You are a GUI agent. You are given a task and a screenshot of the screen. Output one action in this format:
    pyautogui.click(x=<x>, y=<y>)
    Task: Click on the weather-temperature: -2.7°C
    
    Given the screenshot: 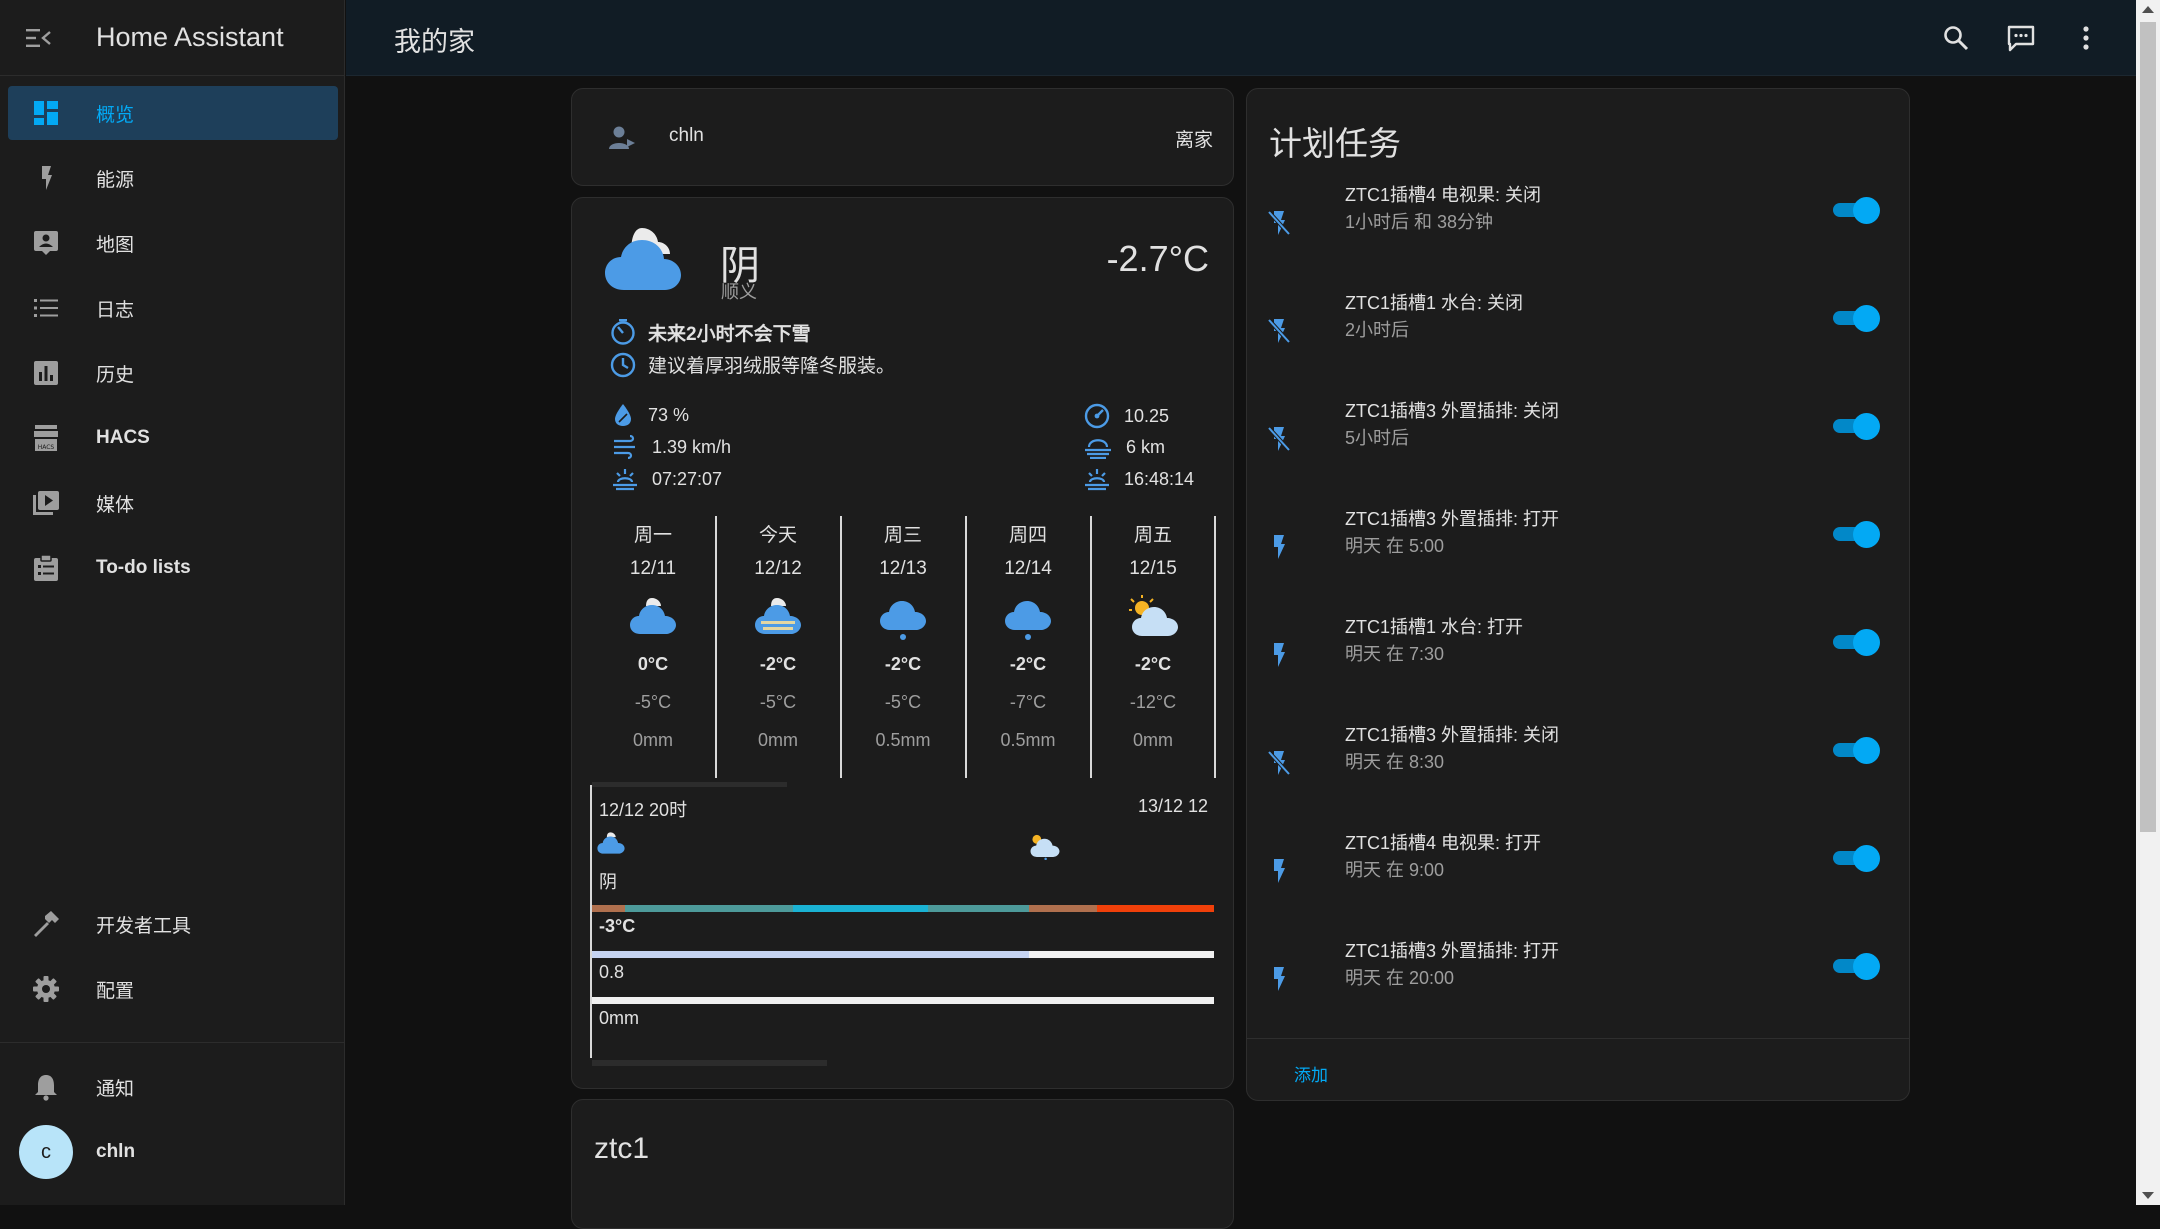 What is the action you would take?
    pyautogui.click(x=1157, y=258)
    